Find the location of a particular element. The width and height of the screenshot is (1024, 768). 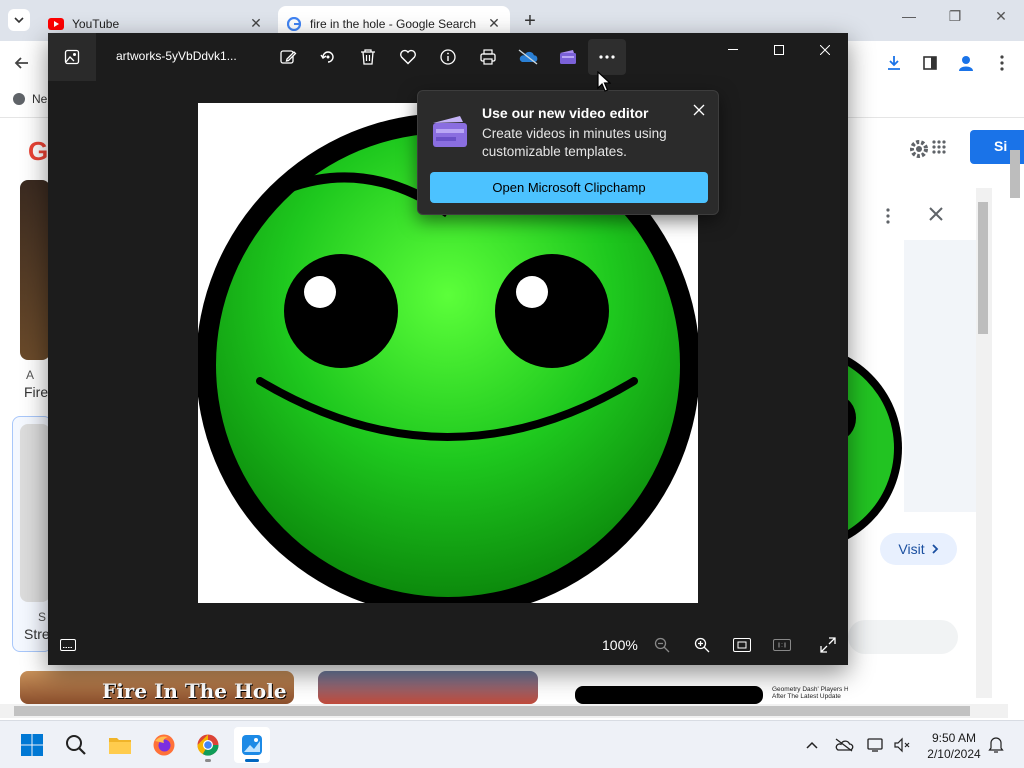

info-icon is located at coordinates (448, 57).